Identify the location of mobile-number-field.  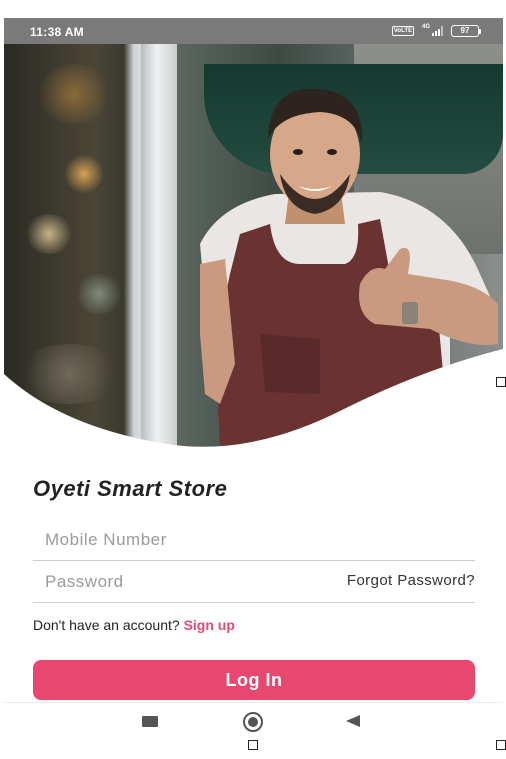
(254, 540).